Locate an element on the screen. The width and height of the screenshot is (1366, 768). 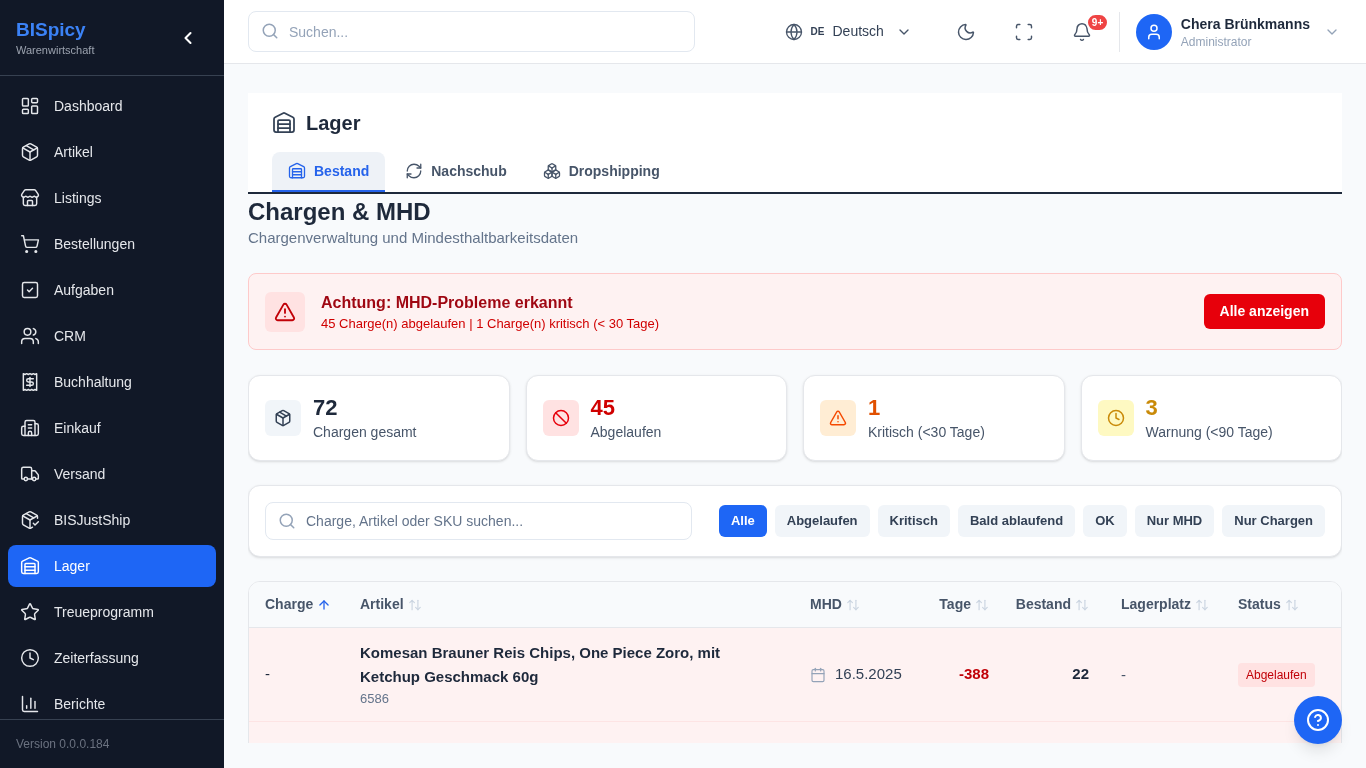
table-cell-text: -388 is located at coordinates (973, 674).